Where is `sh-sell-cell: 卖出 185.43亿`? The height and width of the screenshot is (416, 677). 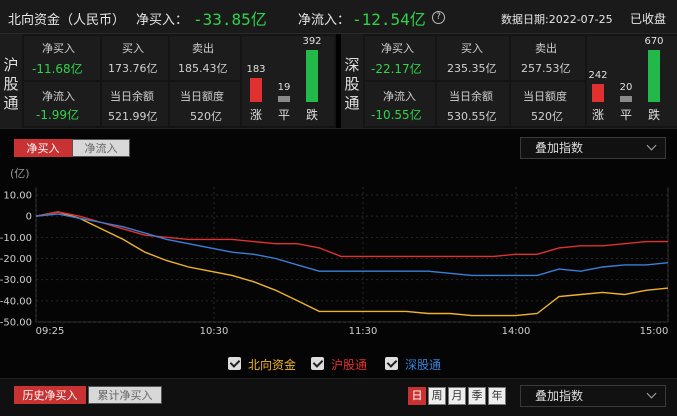 sh-sell-cell: 卖出 185.43亿 is located at coordinates (205, 58).